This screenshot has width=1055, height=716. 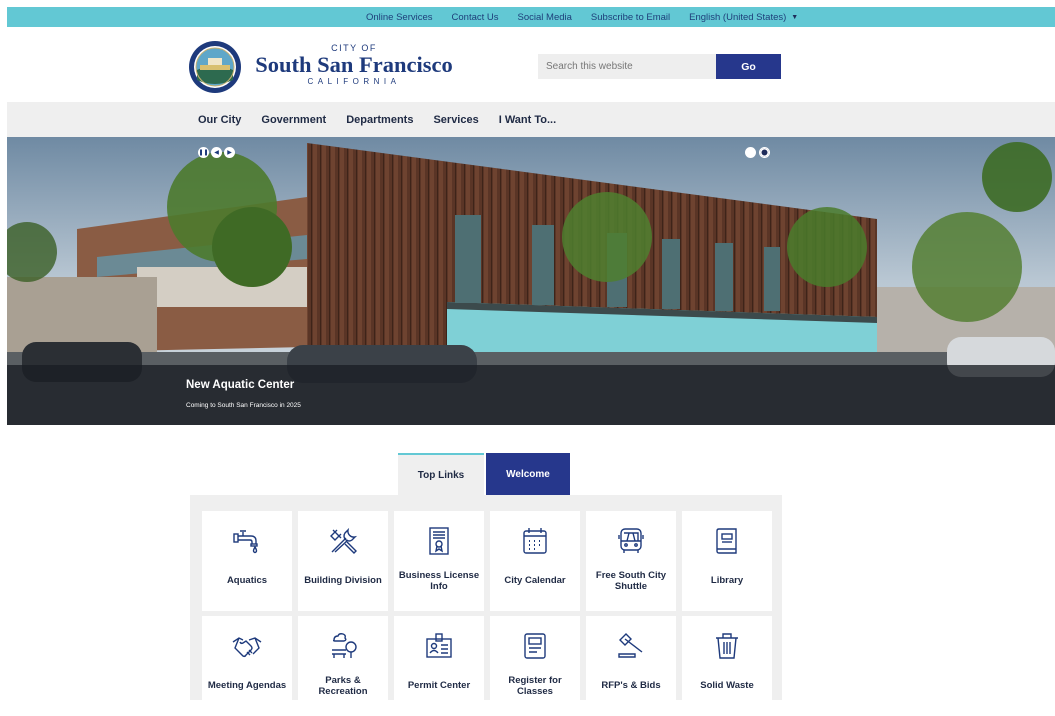 I want to click on site-brand: CITY OF South San Francisco CALIFORNIA, so click(x=354, y=68).